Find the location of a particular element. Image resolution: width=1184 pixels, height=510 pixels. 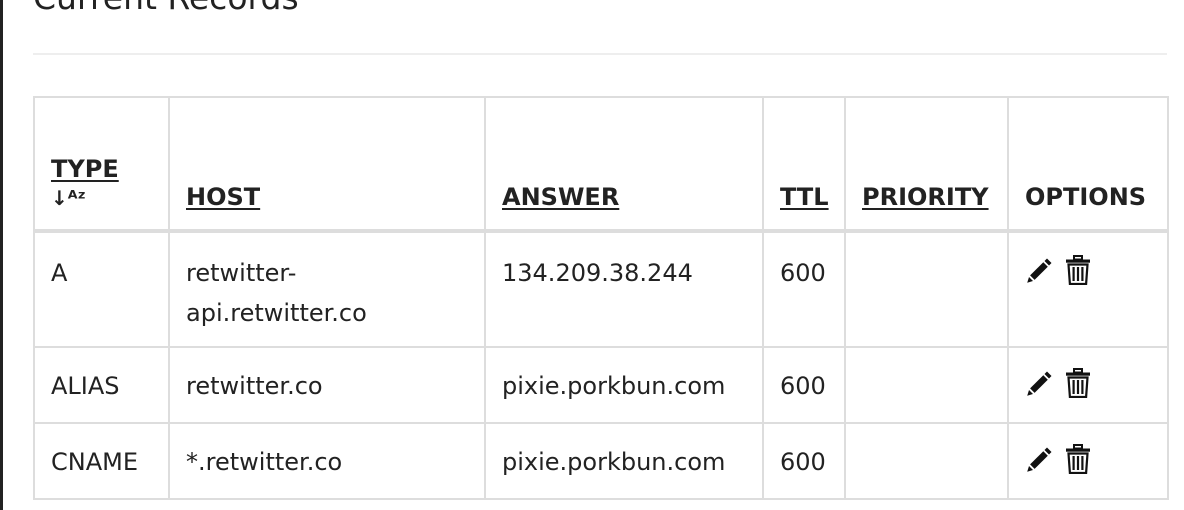

record-type: ALIAS is located at coordinates (101, 385).